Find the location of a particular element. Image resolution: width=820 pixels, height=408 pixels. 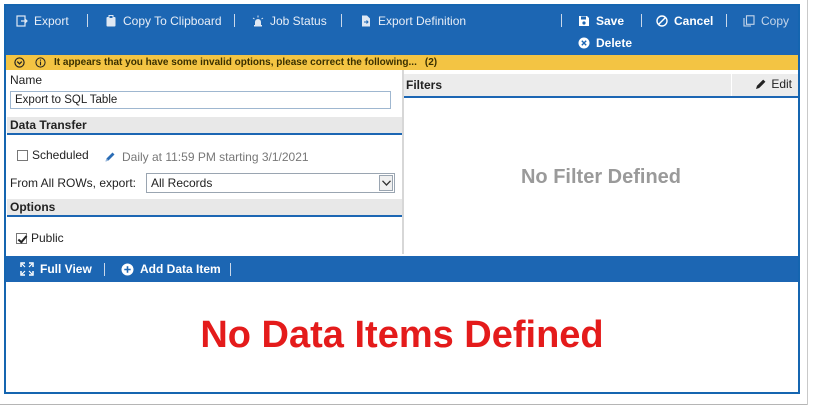

public-checkbox-row: Public is located at coordinates (40, 238).